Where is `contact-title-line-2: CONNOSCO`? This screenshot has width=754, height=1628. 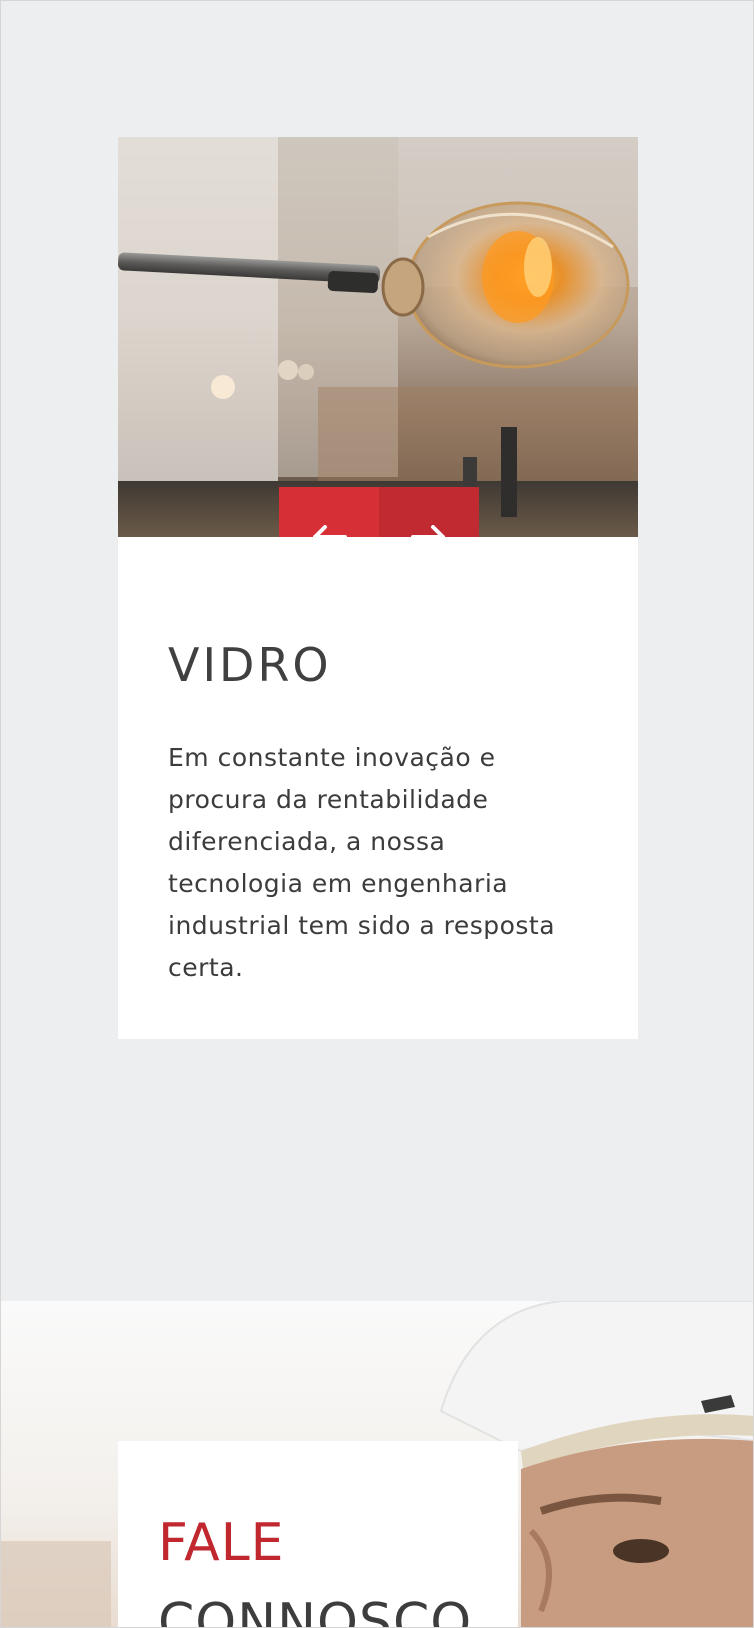 contact-title-line-2: CONNOSCO is located at coordinates (315, 1610).